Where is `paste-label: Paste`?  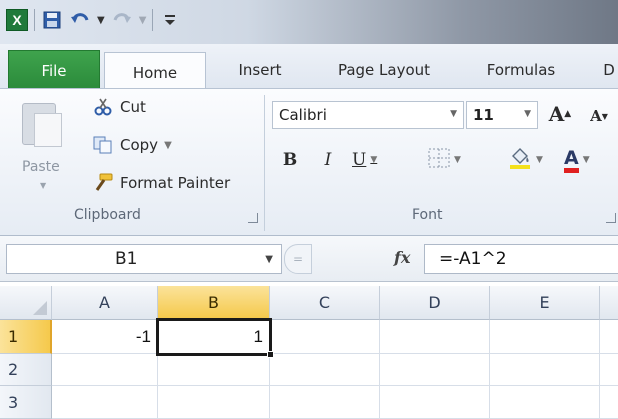
paste-label: Paste is located at coordinates (41, 167).